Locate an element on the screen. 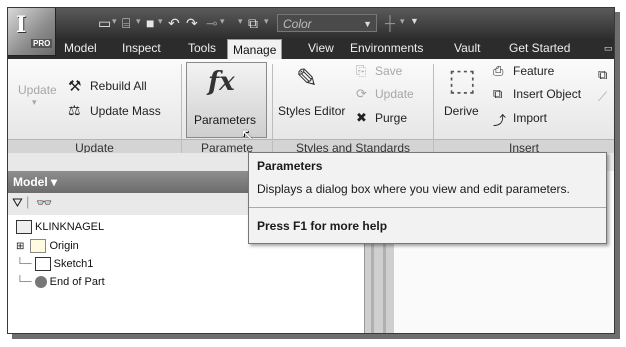 This screenshot has height=347, width=626. sketch-icon is located at coordinates (42, 264).